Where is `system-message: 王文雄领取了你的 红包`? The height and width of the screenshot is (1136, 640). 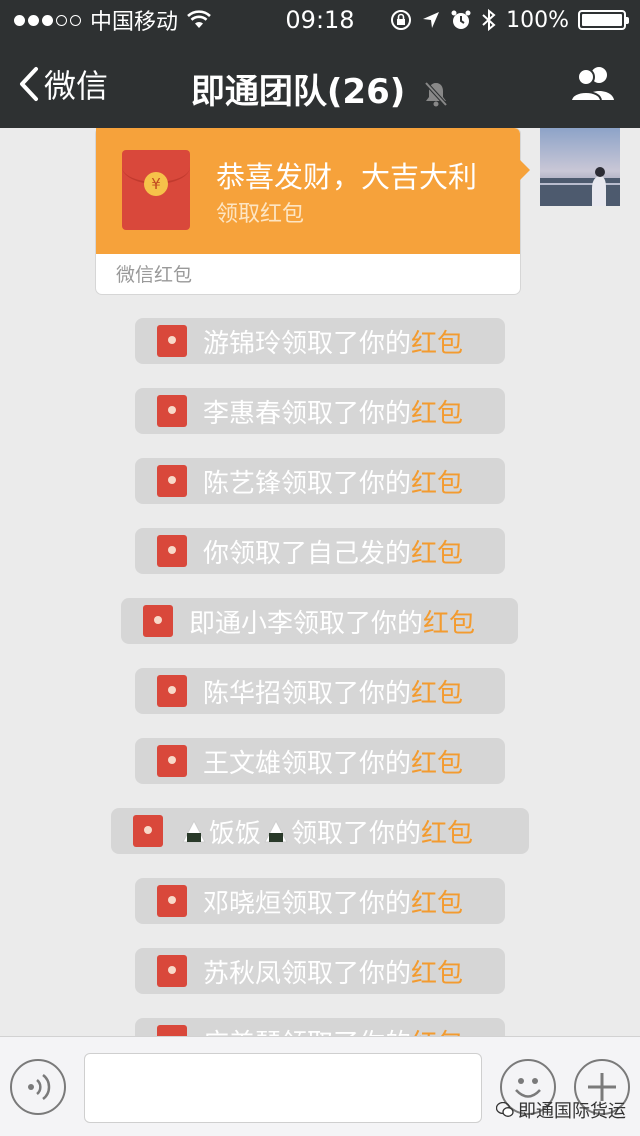 system-message: 王文雄领取了你的 红包 is located at coordinates (320, 761).